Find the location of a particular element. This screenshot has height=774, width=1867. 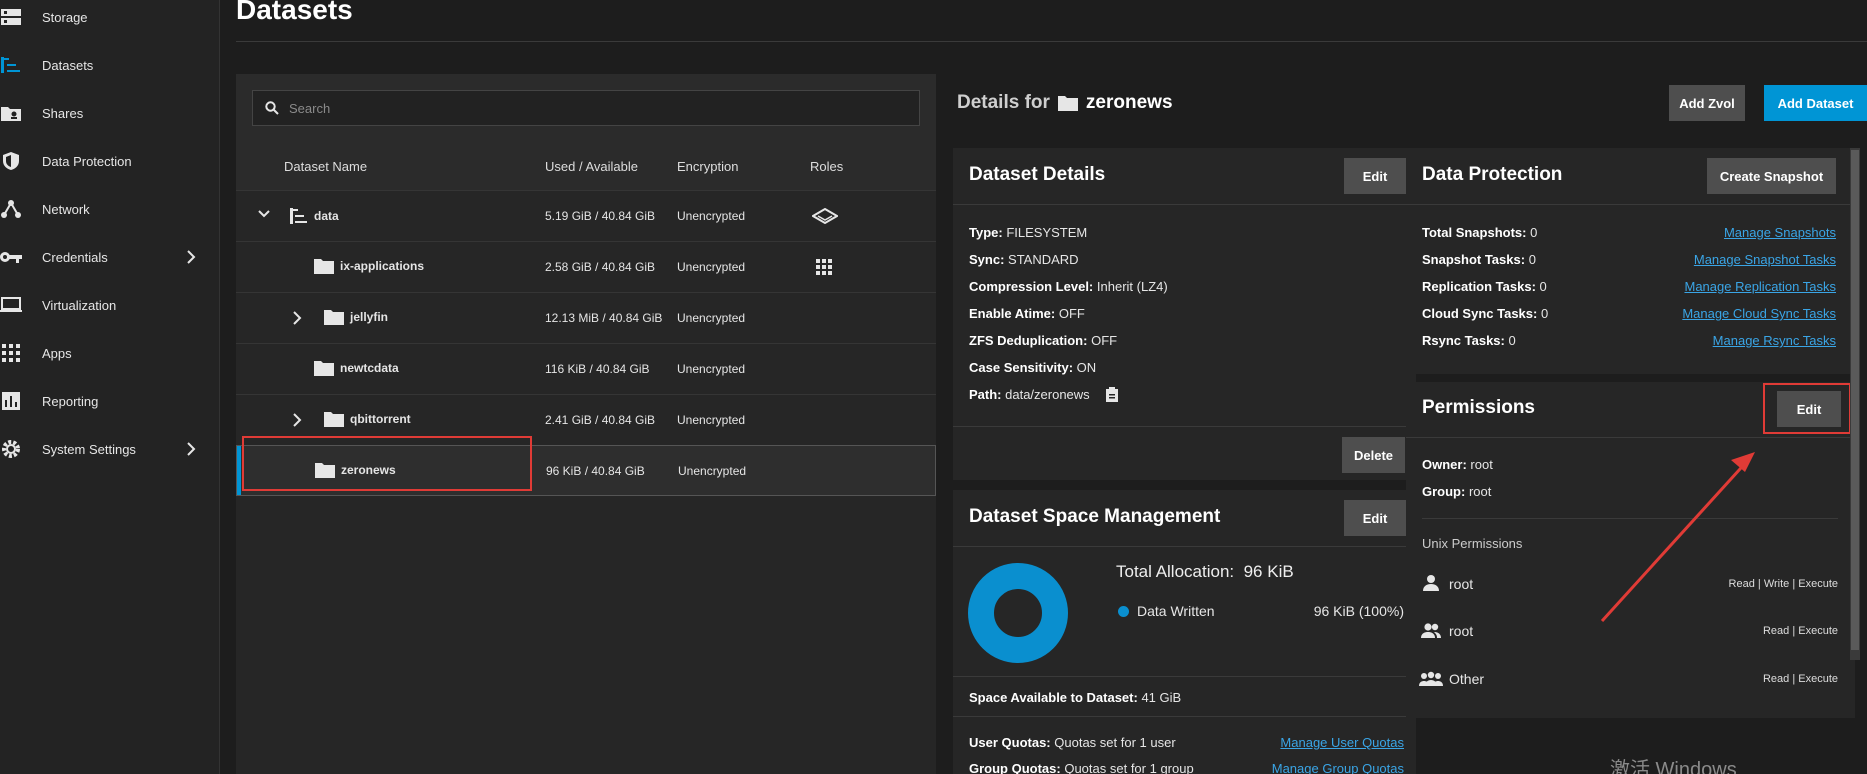

manage-user-quotas-link: Manage User Quotas is located at coordinates (1342, 742).